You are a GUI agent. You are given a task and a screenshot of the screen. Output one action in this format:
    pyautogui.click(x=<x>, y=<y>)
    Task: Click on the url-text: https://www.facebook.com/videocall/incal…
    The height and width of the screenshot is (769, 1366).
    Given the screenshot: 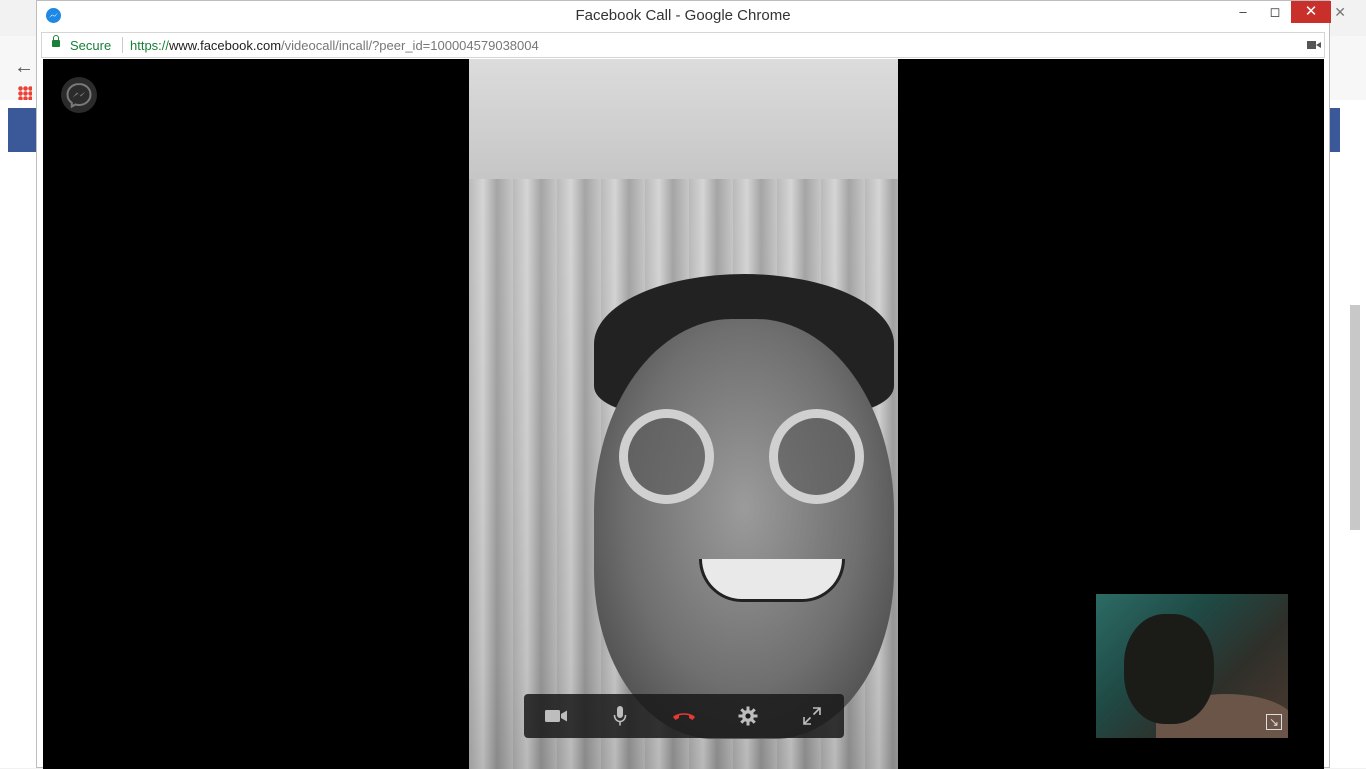 What is the action you would take?
    pyautogui.click(x=334, y=45)
    